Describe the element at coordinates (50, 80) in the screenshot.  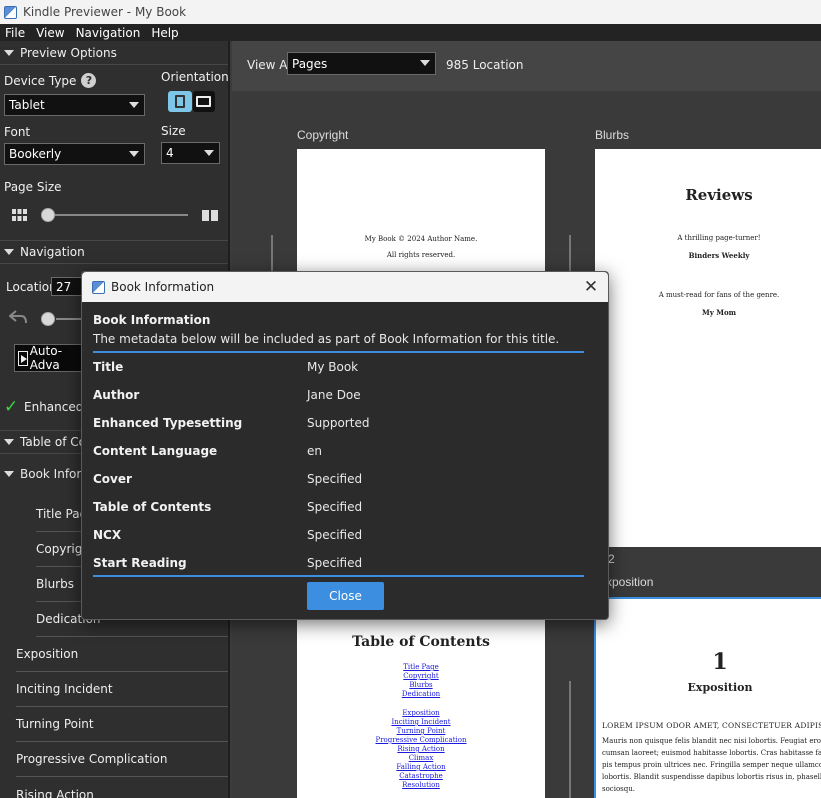
I see `device-type-label-wrap: Device Type ?` at that location.